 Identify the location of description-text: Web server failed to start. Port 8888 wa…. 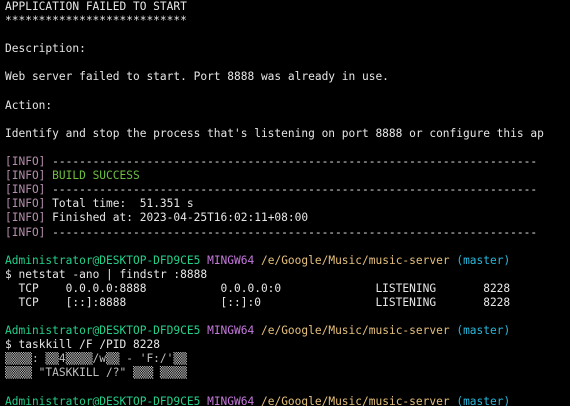
(197, 77).